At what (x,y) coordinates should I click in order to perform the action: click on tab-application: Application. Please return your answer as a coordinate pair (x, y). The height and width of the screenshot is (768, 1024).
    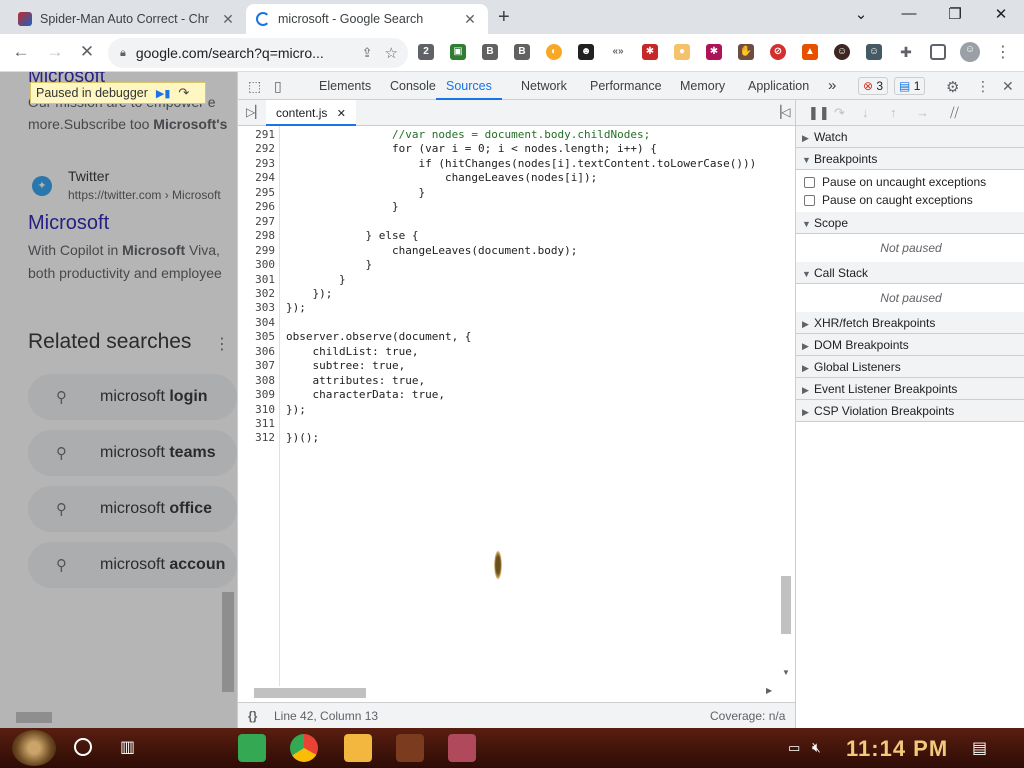
    Looking at the image, I should click on (778, 86).